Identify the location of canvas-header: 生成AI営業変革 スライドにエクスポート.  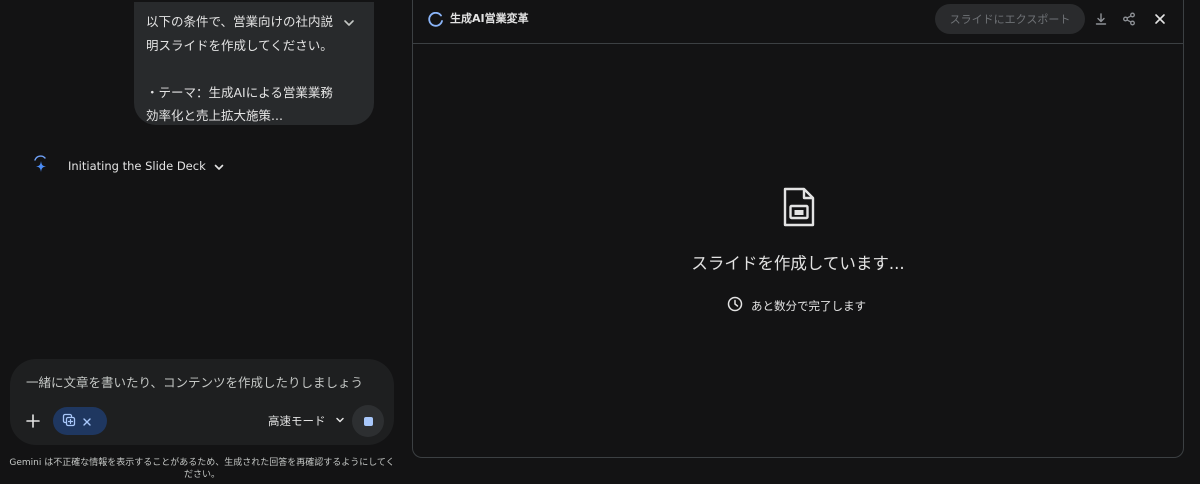
(798, 22).